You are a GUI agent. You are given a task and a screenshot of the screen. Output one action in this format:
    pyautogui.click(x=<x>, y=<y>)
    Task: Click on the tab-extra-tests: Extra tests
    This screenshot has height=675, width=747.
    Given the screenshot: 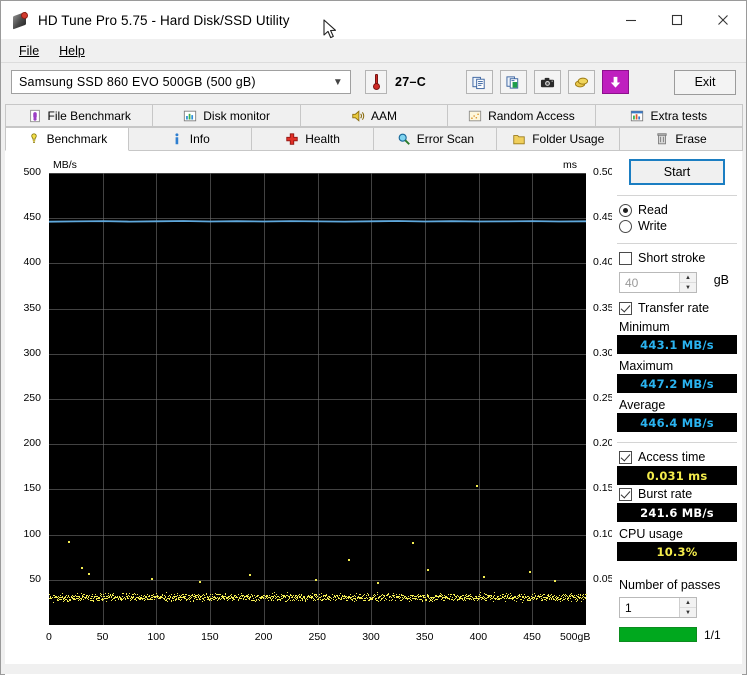 What is the action you would take?
    pyautogui.click(x=669, y=115)
    